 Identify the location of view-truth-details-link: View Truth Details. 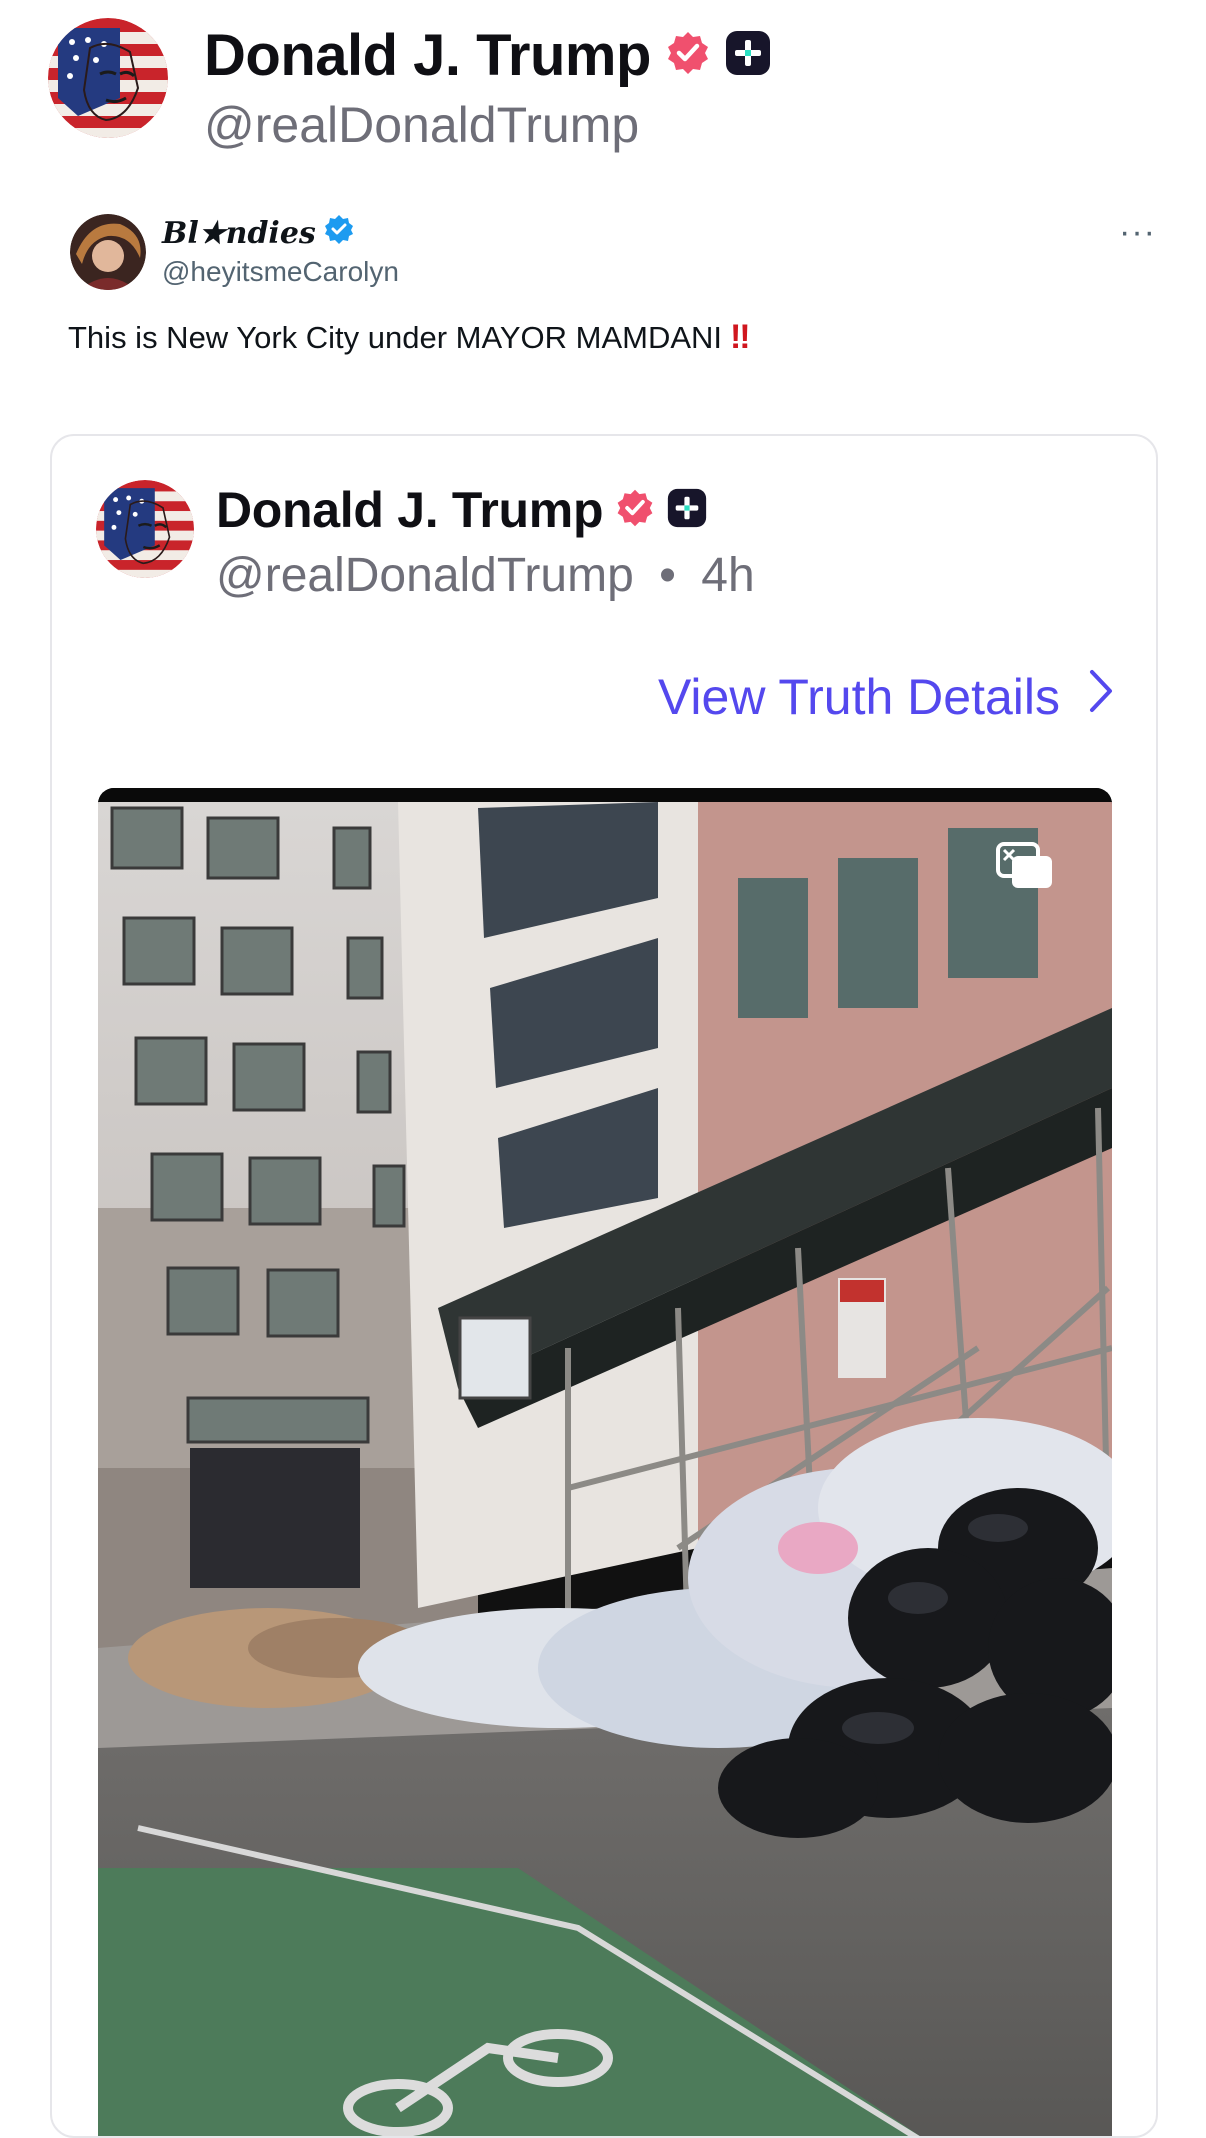
(887, 697).